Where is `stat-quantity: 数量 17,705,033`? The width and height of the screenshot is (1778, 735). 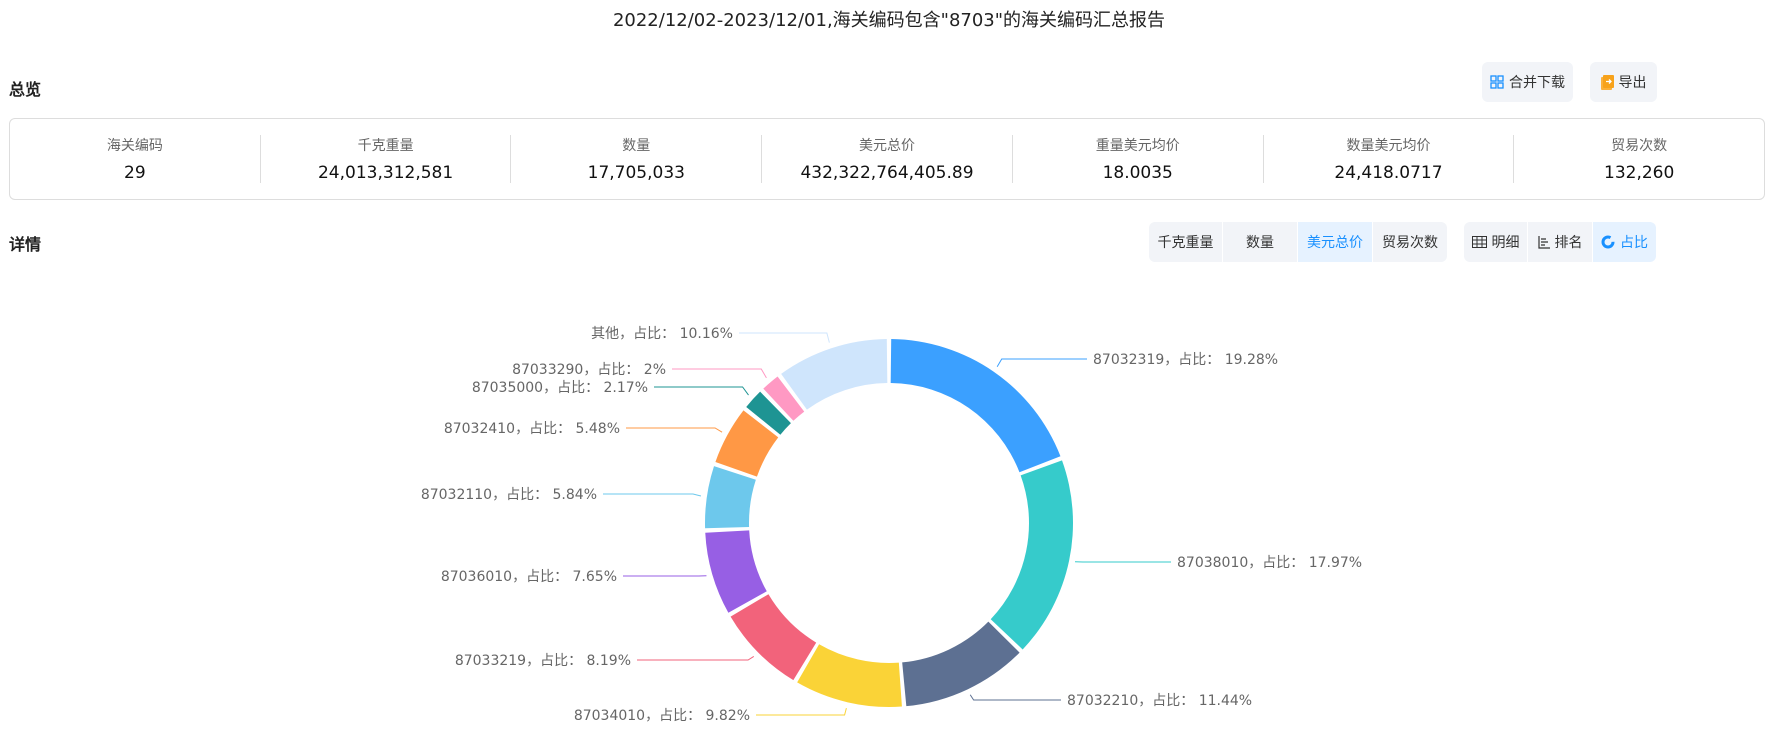
stat-quantity: 数量 17,705,033 is located at coordinates (637, 159).